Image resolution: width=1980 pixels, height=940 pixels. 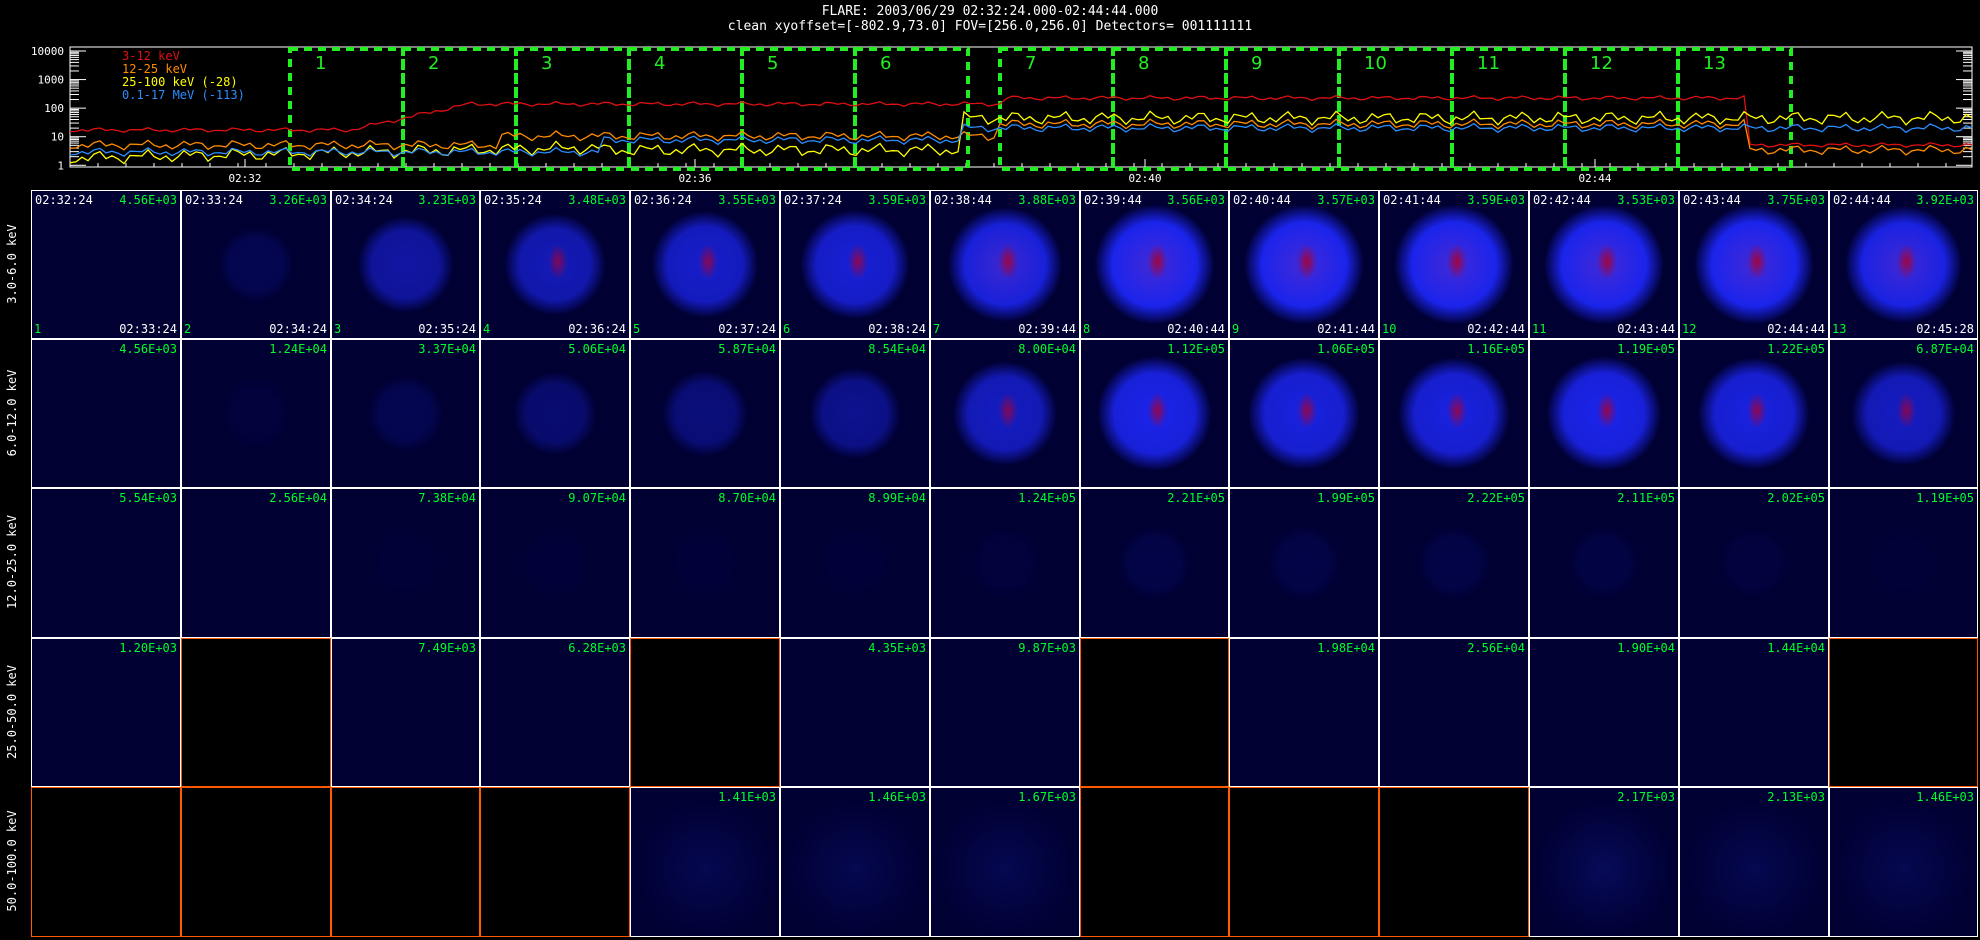 What do you see at coordinates (1796, 329) in the screenshot?
I see `cell-end-time: 02:44:44` at bounding box center [1796, 329].